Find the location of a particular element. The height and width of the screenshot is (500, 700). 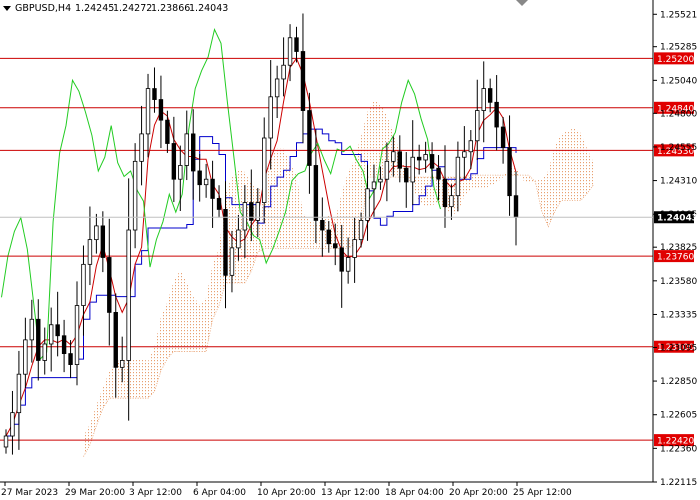

price-tick-label: 1.22850 is located at coordinates (678, 382).